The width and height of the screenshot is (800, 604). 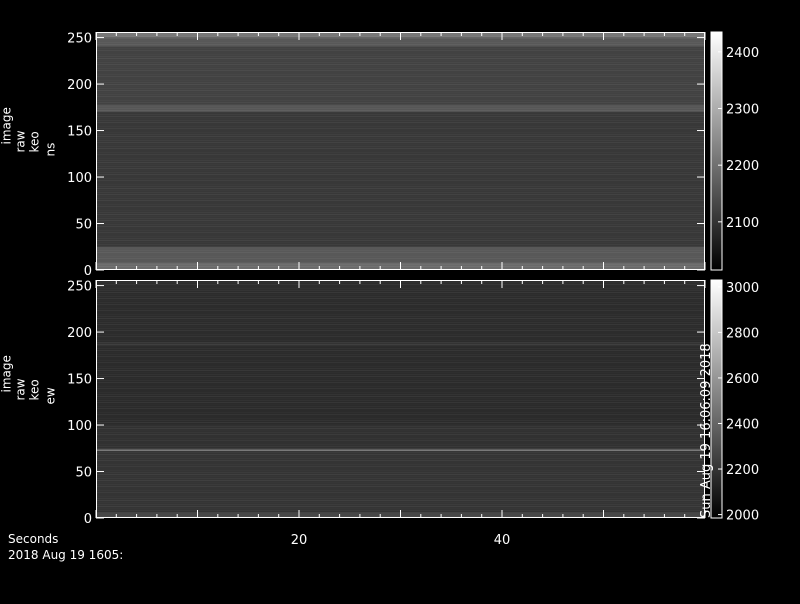 I want to click on ns-ylabel-line: ns, so click(x=50, y=149).